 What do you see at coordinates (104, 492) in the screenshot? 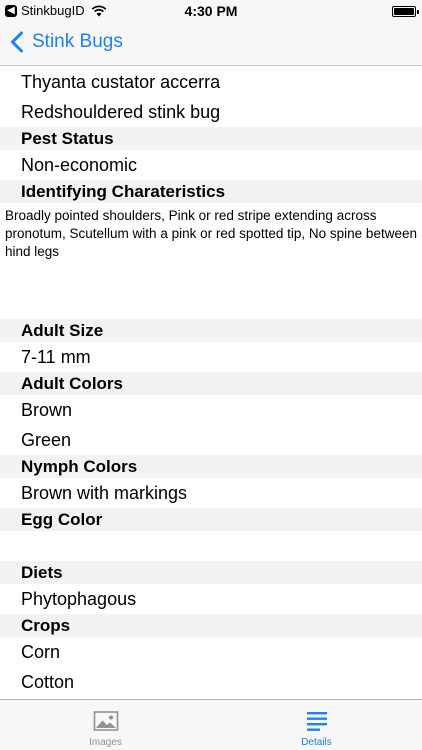
I see `nymph-colors-value: Brown with markings` at bounding box center [104, 492].